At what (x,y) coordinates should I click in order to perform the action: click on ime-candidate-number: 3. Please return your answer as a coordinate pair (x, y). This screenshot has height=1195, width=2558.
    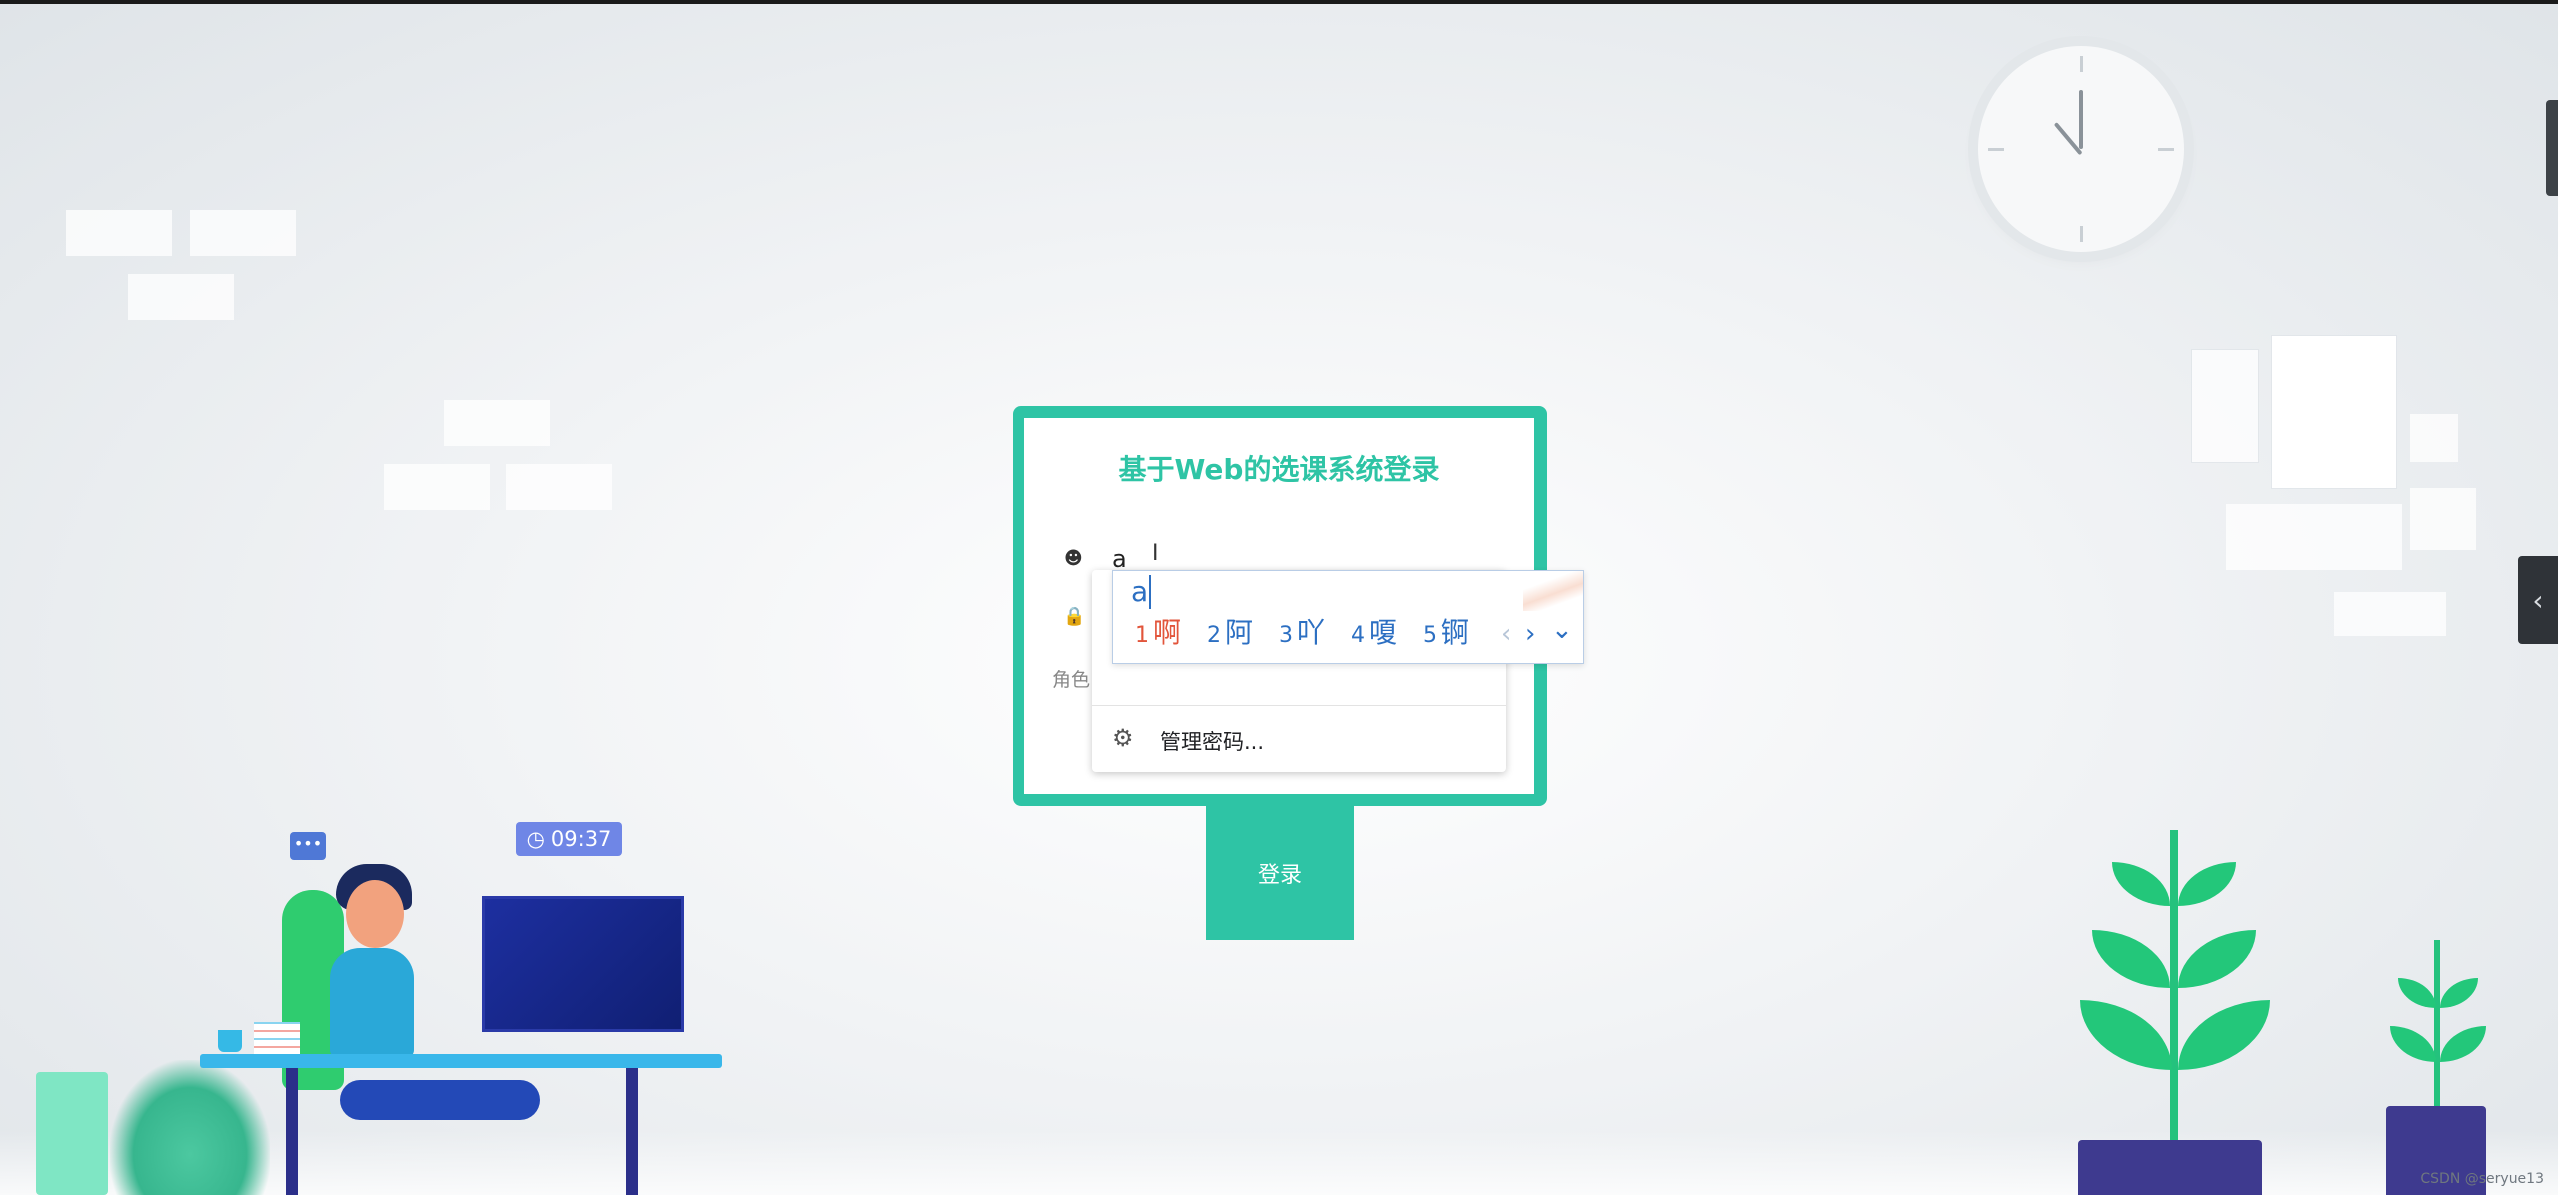
    Looking at the image, I should click on (1286, 635).